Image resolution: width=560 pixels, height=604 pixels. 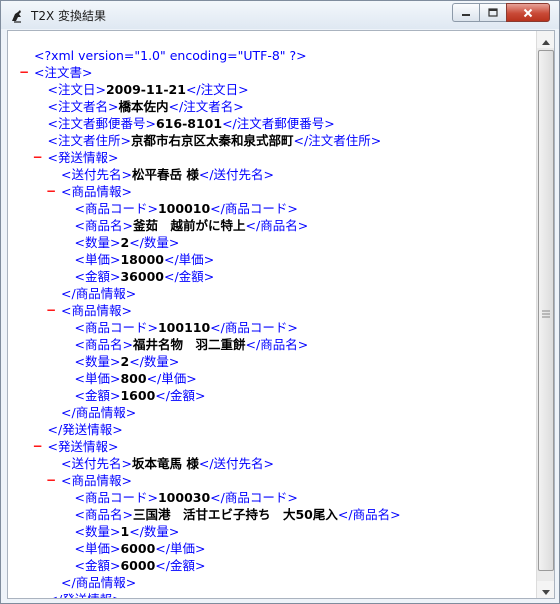 I want to click on xml-line: <注文日>2009-11-21</注文日>, so click(x=148, y=89).